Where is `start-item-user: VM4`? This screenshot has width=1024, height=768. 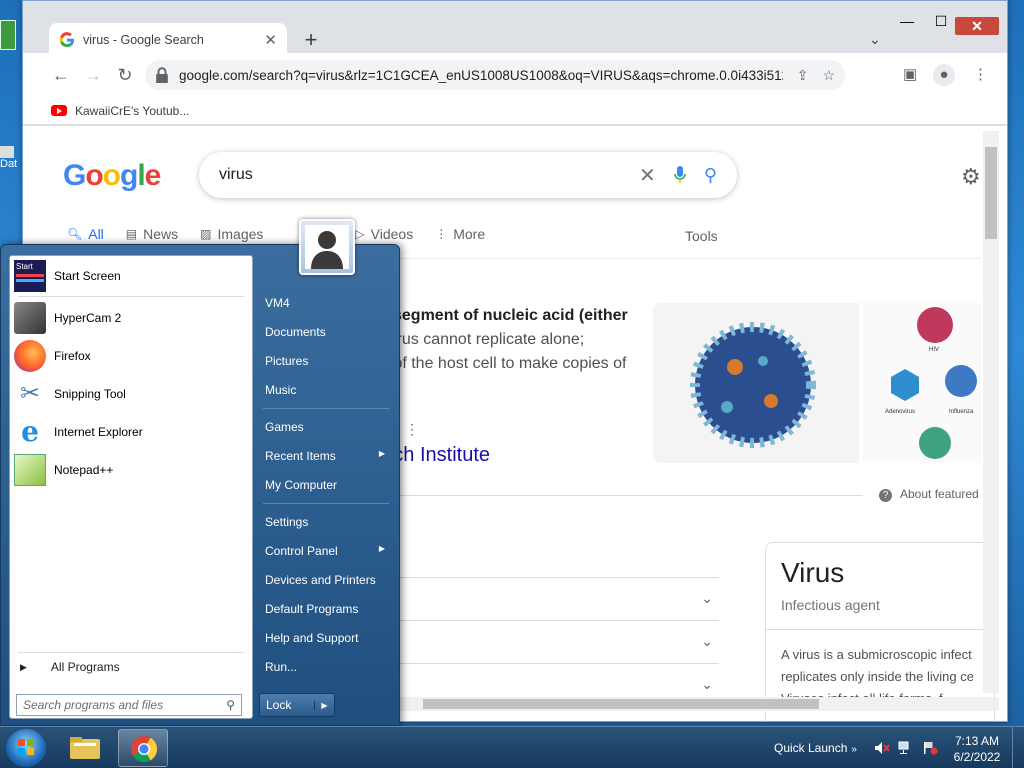
start-item-user: VM4 is located at coordinates (330, 303).